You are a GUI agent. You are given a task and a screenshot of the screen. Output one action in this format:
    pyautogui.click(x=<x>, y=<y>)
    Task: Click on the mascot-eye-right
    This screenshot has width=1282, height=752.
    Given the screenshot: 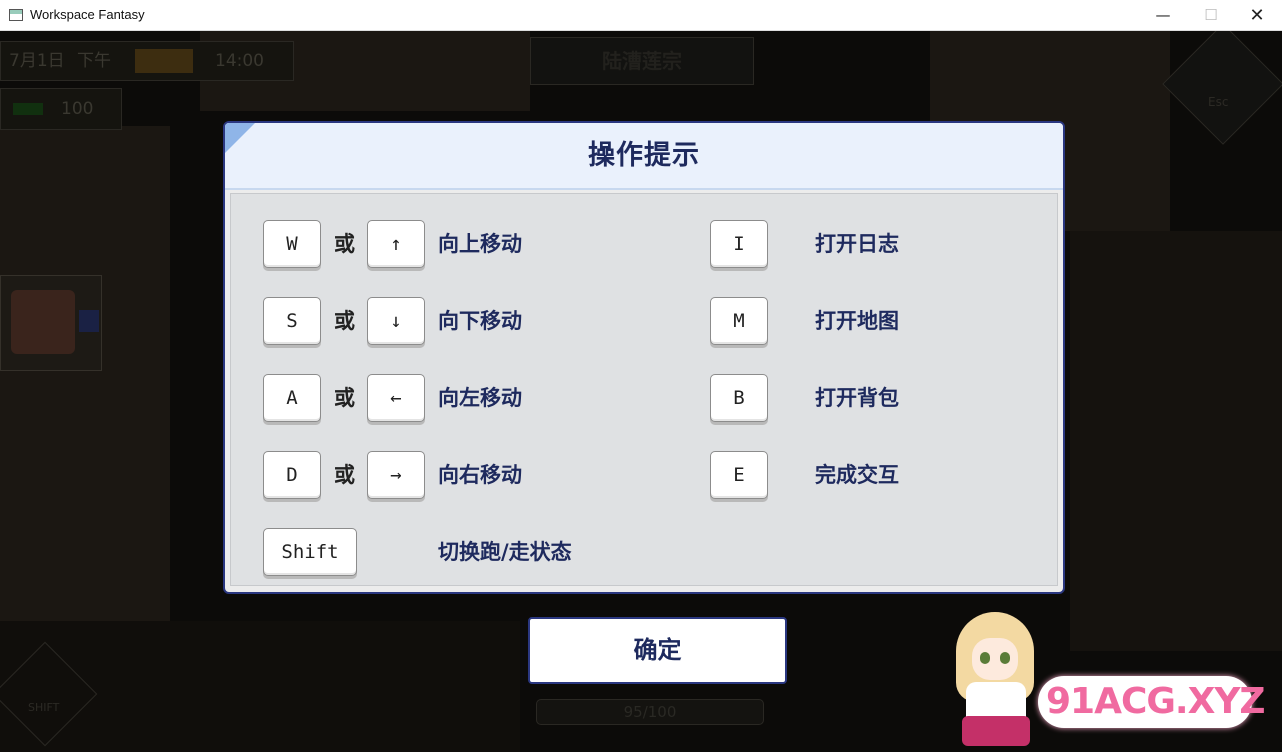 What is the action you would take?
    pyautogui.click(x=1005, y=658)
    